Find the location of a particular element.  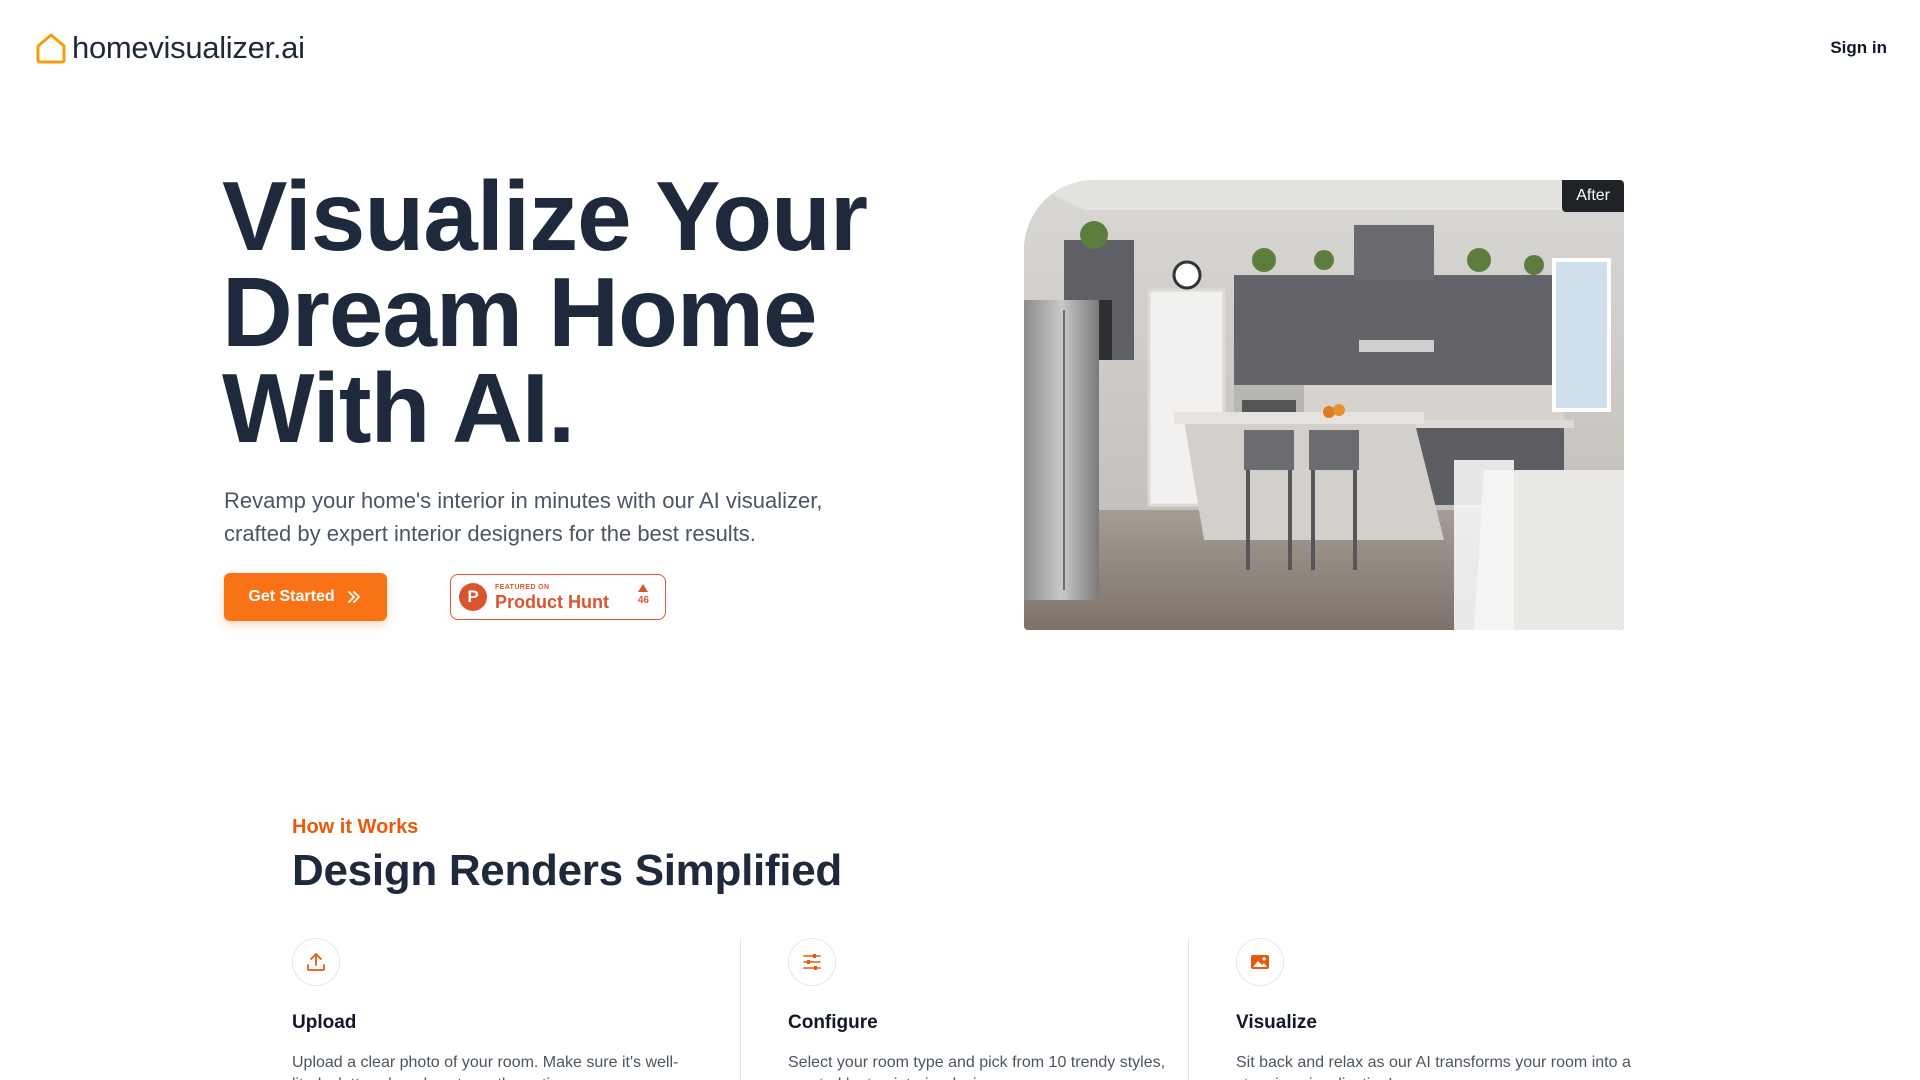

hero-title-line: Dream Home is located at coordinates (520, 312).